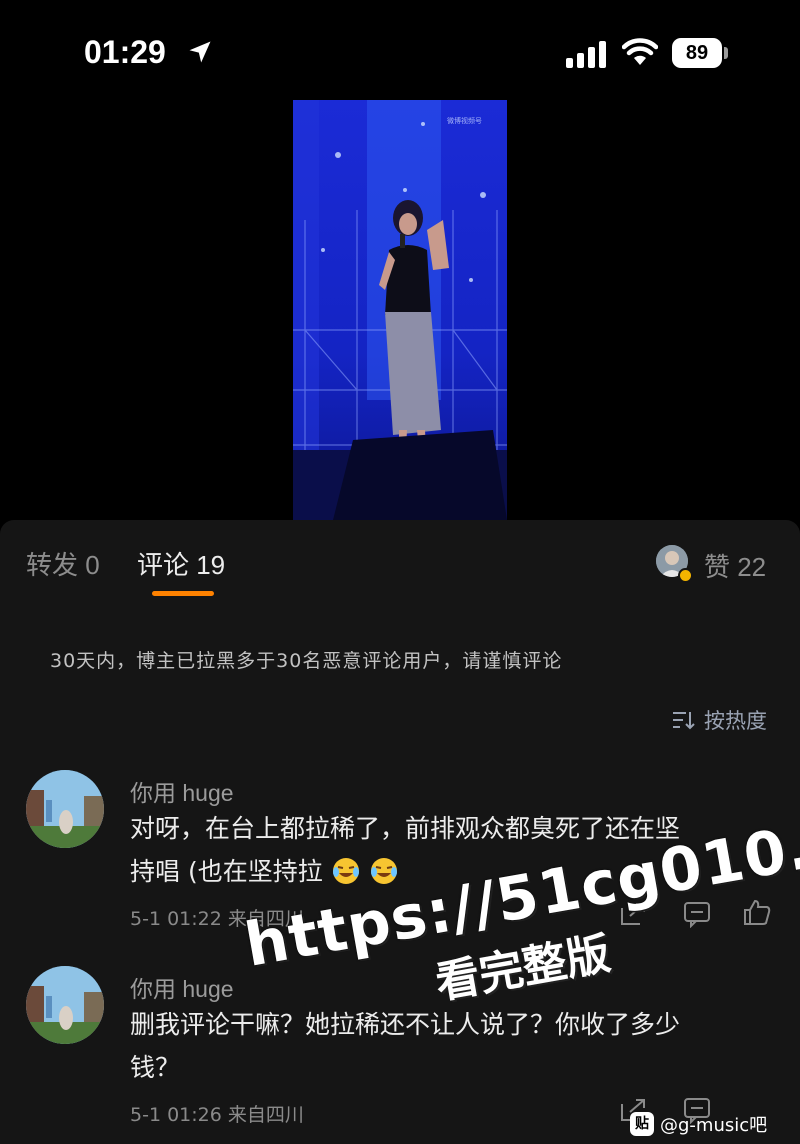 This screenshot has width=800, height=1144. I want to click on video-player, so click(400, 310).